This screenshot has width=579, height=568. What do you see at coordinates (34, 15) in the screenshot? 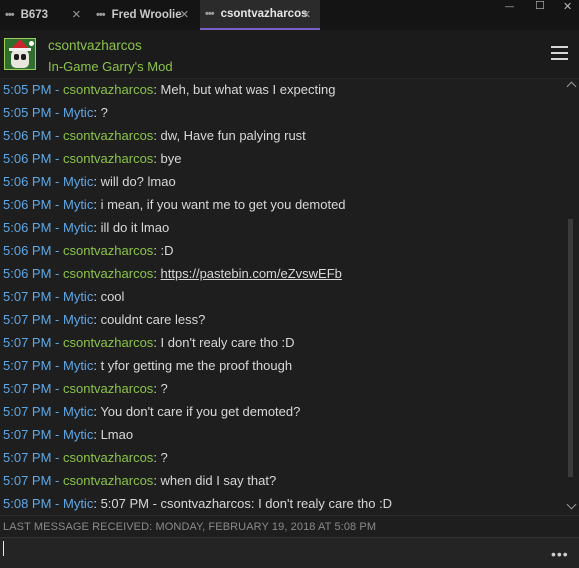
I see `tab-label: B673` at bounding box center [34, 15].